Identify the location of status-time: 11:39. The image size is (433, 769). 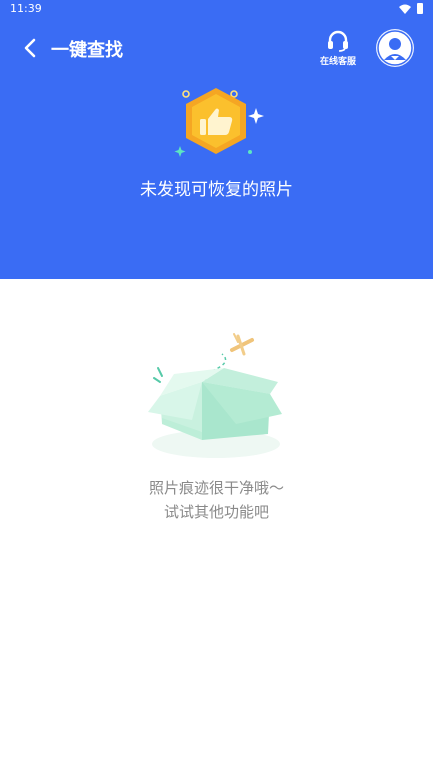
(26, 8).